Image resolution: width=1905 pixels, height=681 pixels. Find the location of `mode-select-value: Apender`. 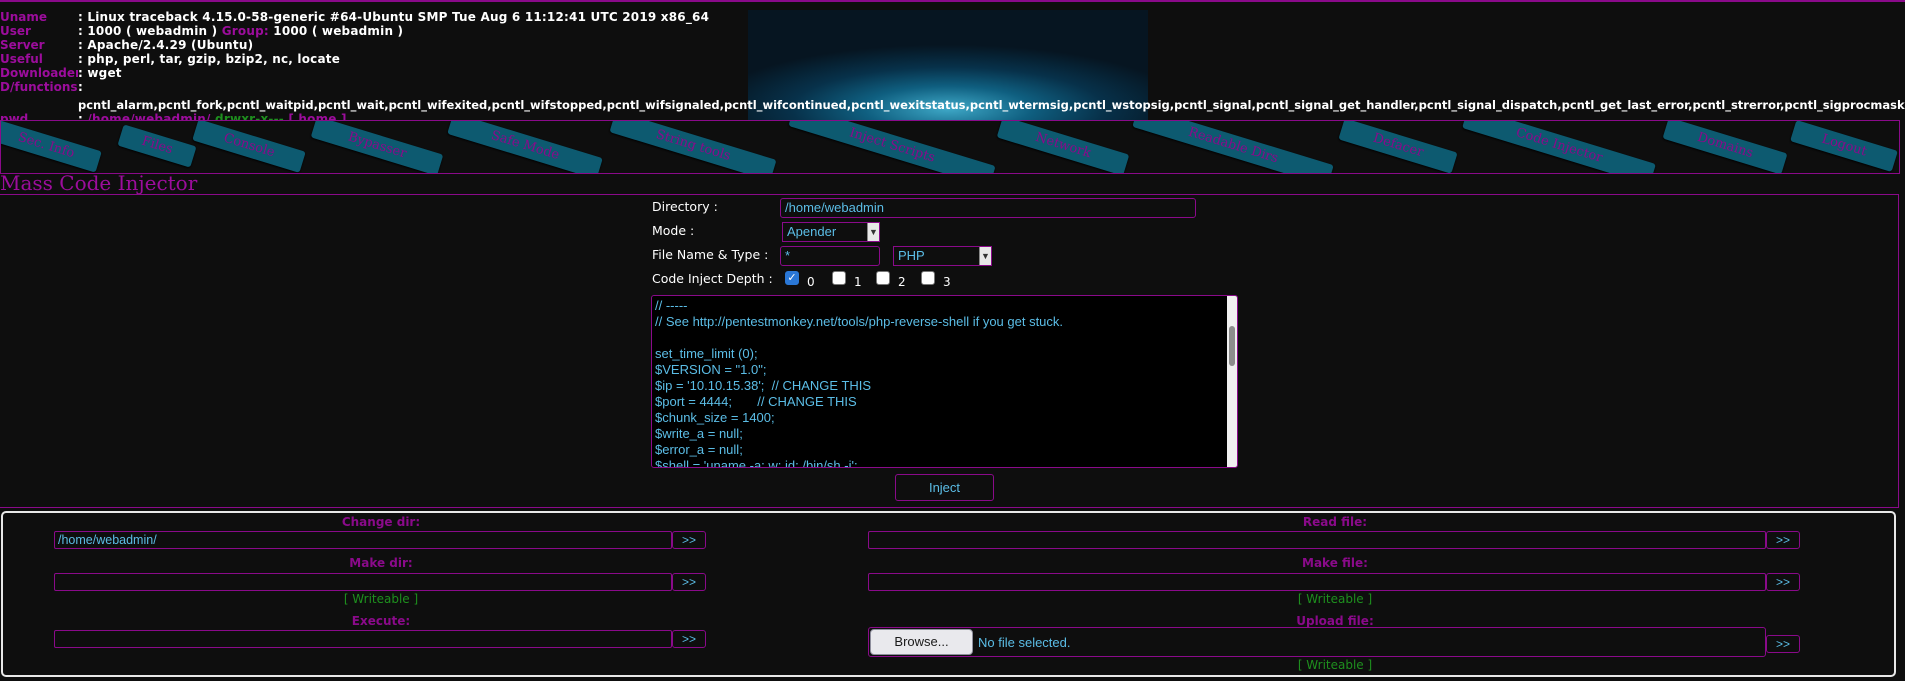

mode-select-value: Apender is located at coordinates (812, 231).